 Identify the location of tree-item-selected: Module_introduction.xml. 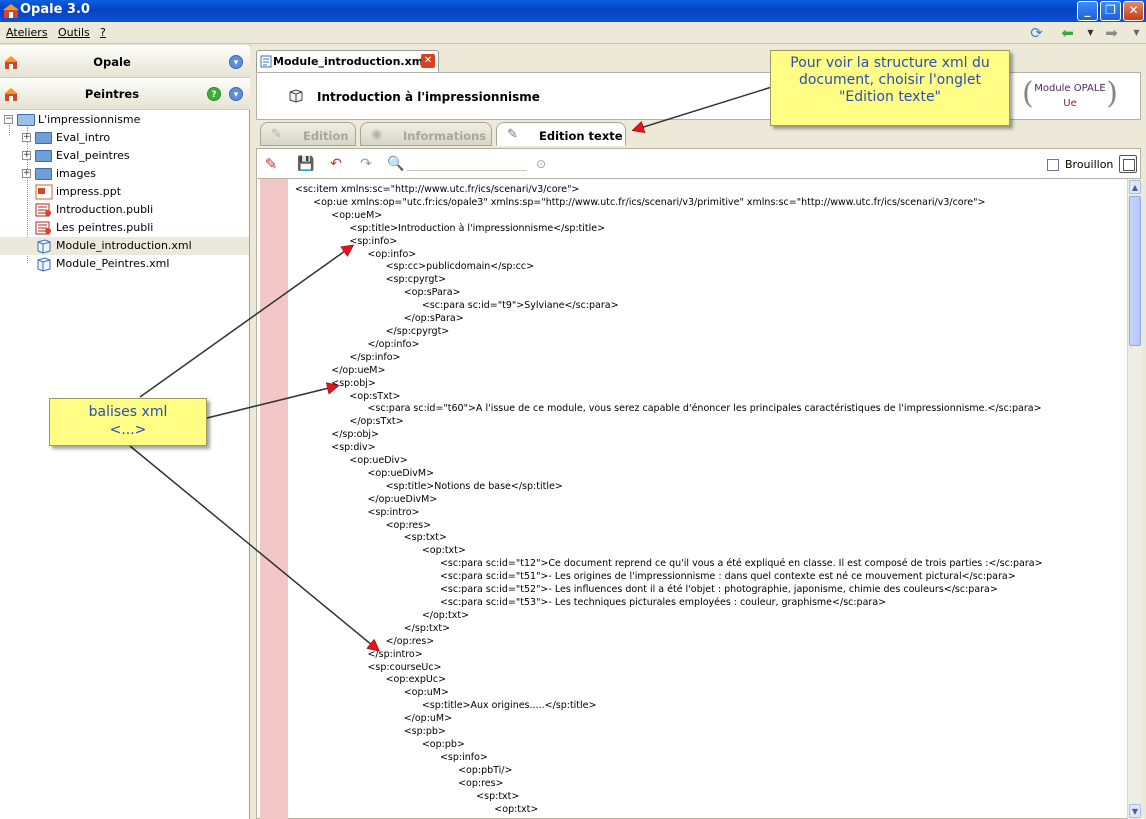
(124, 246).